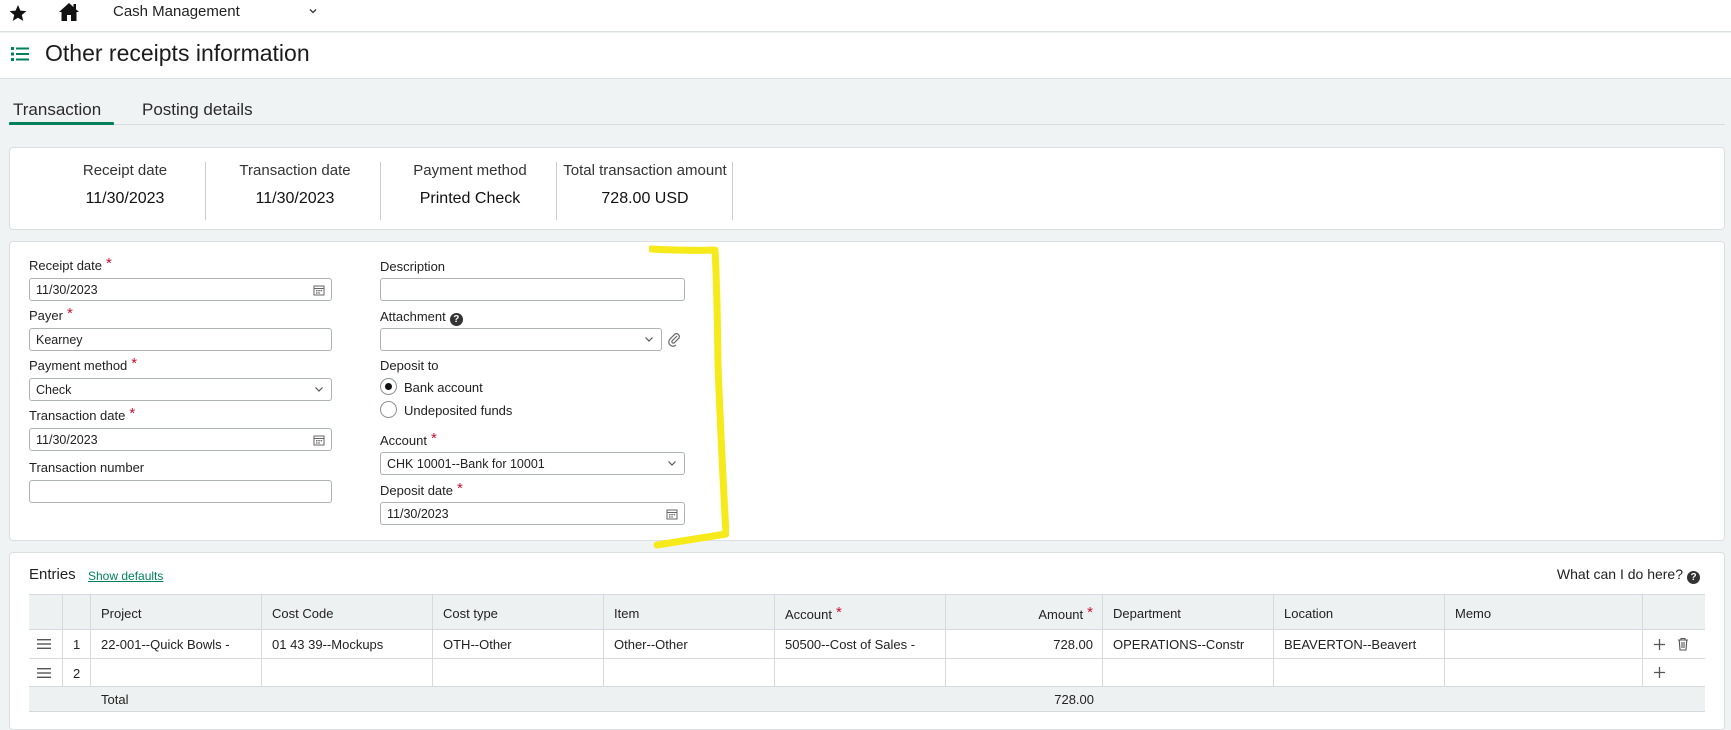  What do you see at coordinates (295, 170) in the screenshot?
I see `summary-label: Transaction date` at bounding box center [295, 170].